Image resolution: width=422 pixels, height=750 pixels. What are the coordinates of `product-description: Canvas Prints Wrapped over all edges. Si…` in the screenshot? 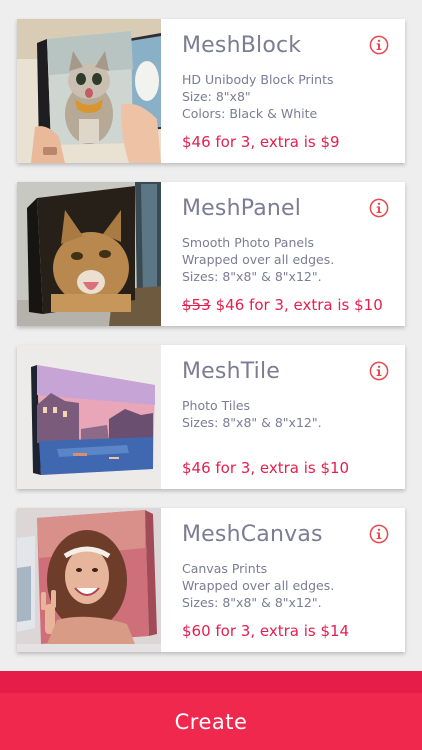 It's located at (258, 585).